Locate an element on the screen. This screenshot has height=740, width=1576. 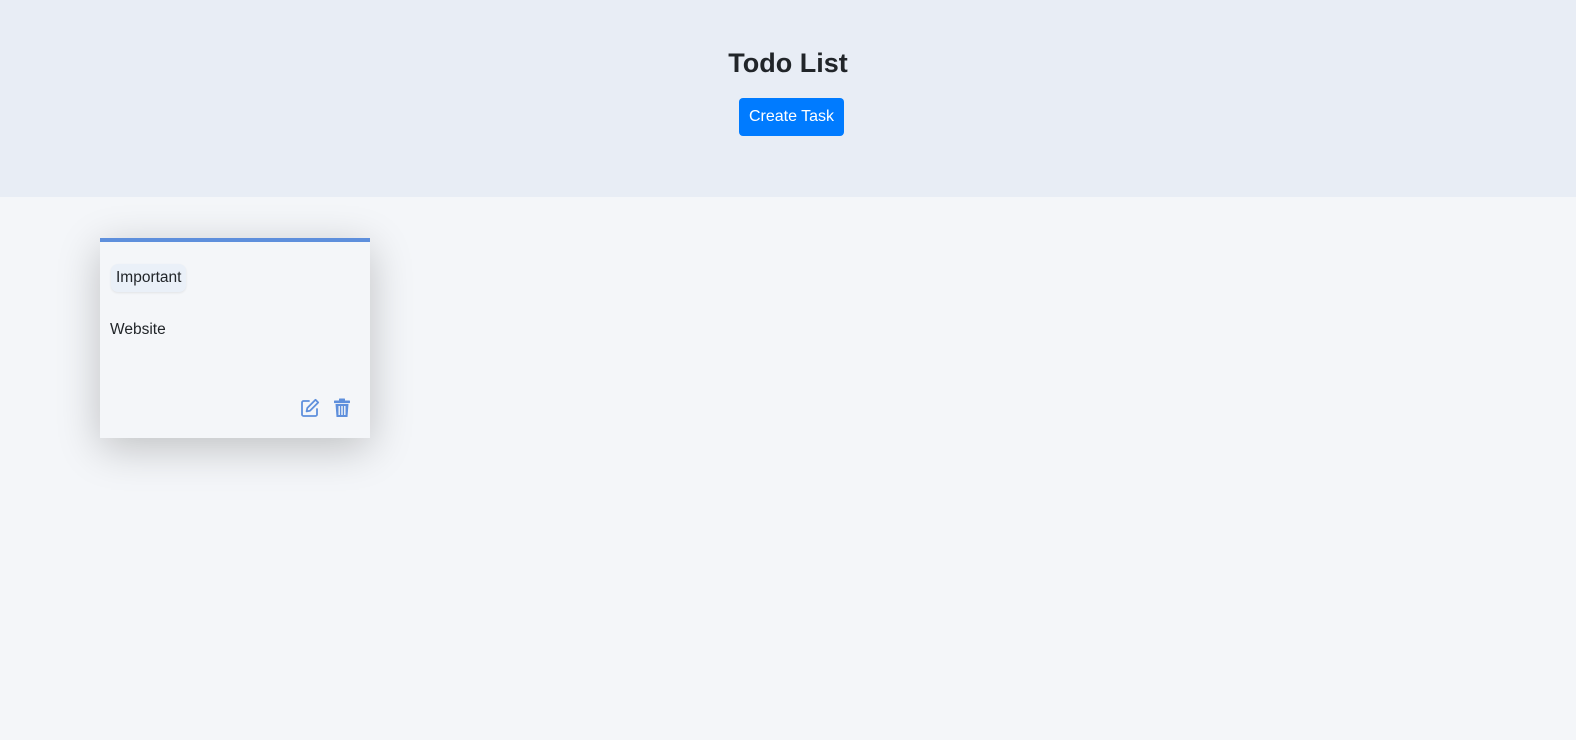
trash-icon is located at coordinates (342, 408).